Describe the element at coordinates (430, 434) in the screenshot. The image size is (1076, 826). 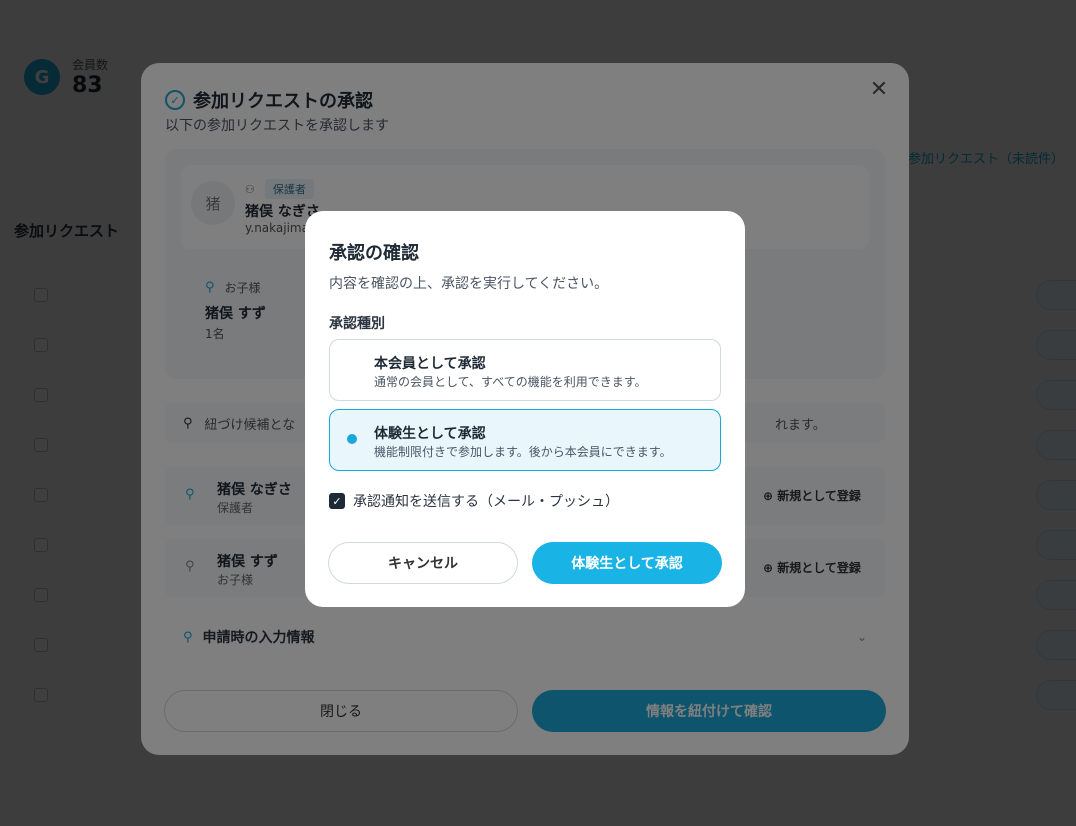
I see `option-title: 体験生として承認` at that location.